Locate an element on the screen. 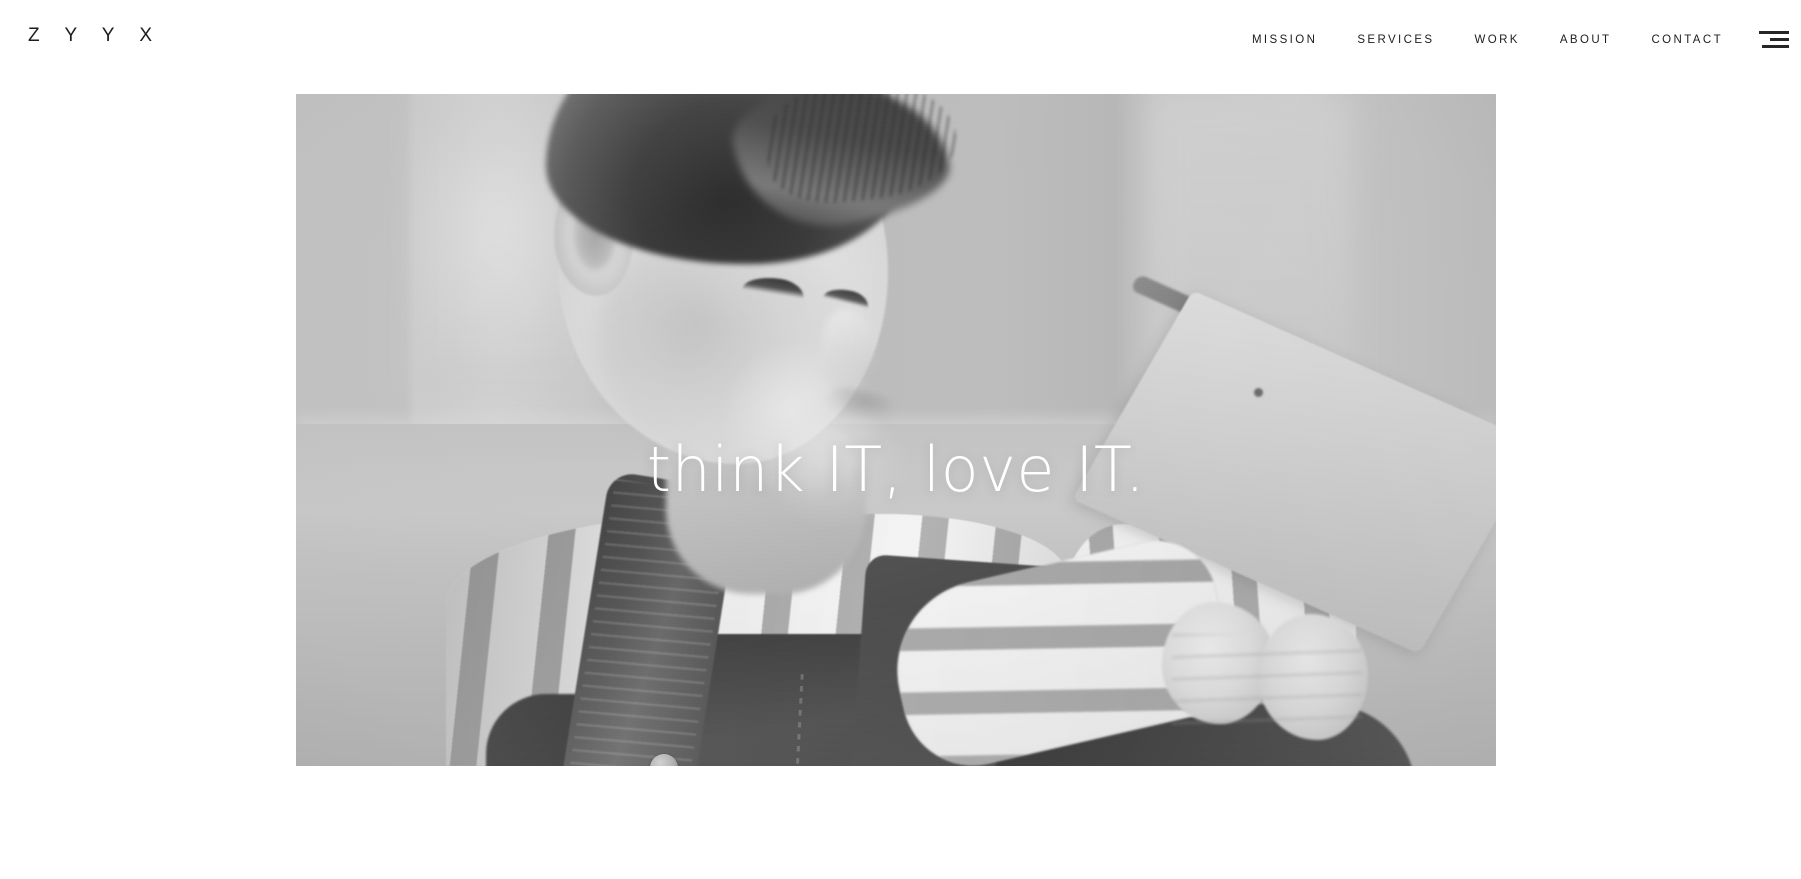 This screenshot has height=879, width=1801. hamburger-bar-top is located at coordinates (1774, 32).